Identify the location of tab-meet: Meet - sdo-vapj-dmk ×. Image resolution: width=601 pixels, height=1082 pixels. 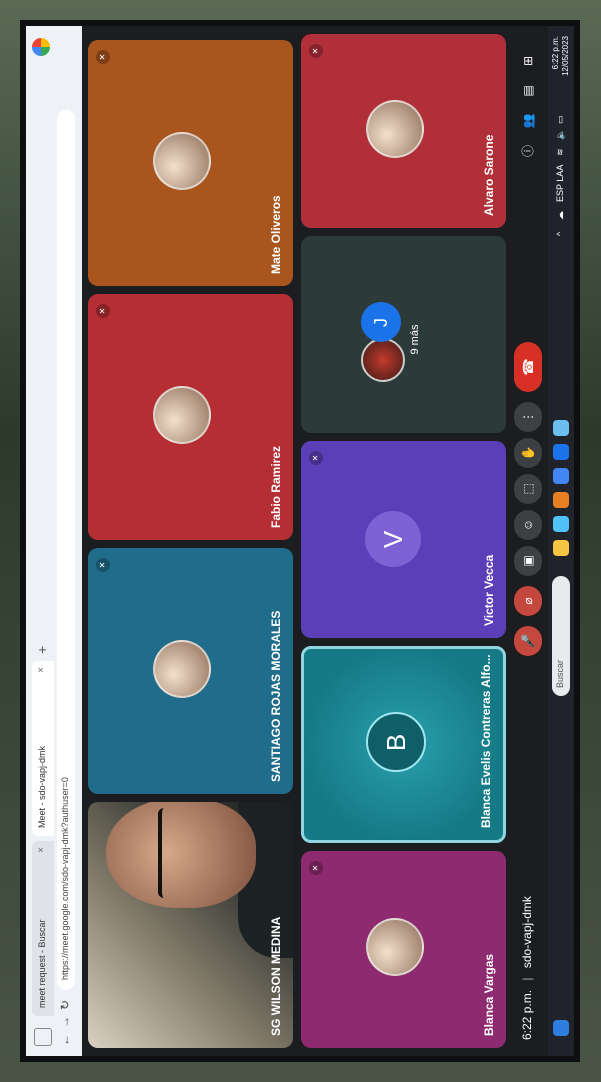
(43, 748).